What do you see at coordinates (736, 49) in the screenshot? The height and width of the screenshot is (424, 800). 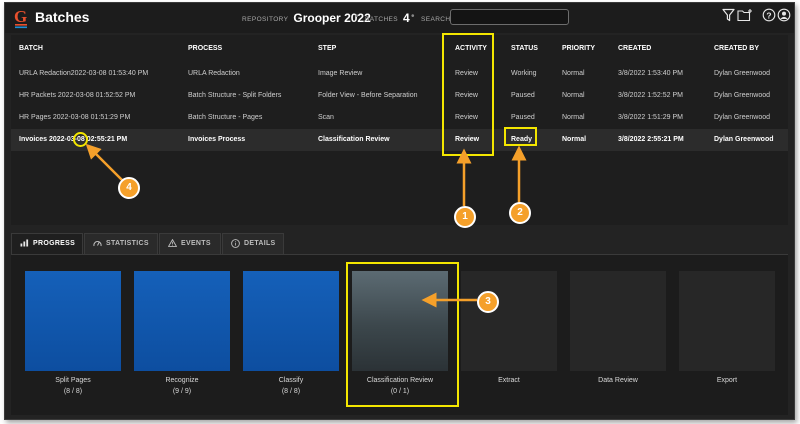 I see `column-header-created-by: CREATED BY` at bounding box center [736, 49].